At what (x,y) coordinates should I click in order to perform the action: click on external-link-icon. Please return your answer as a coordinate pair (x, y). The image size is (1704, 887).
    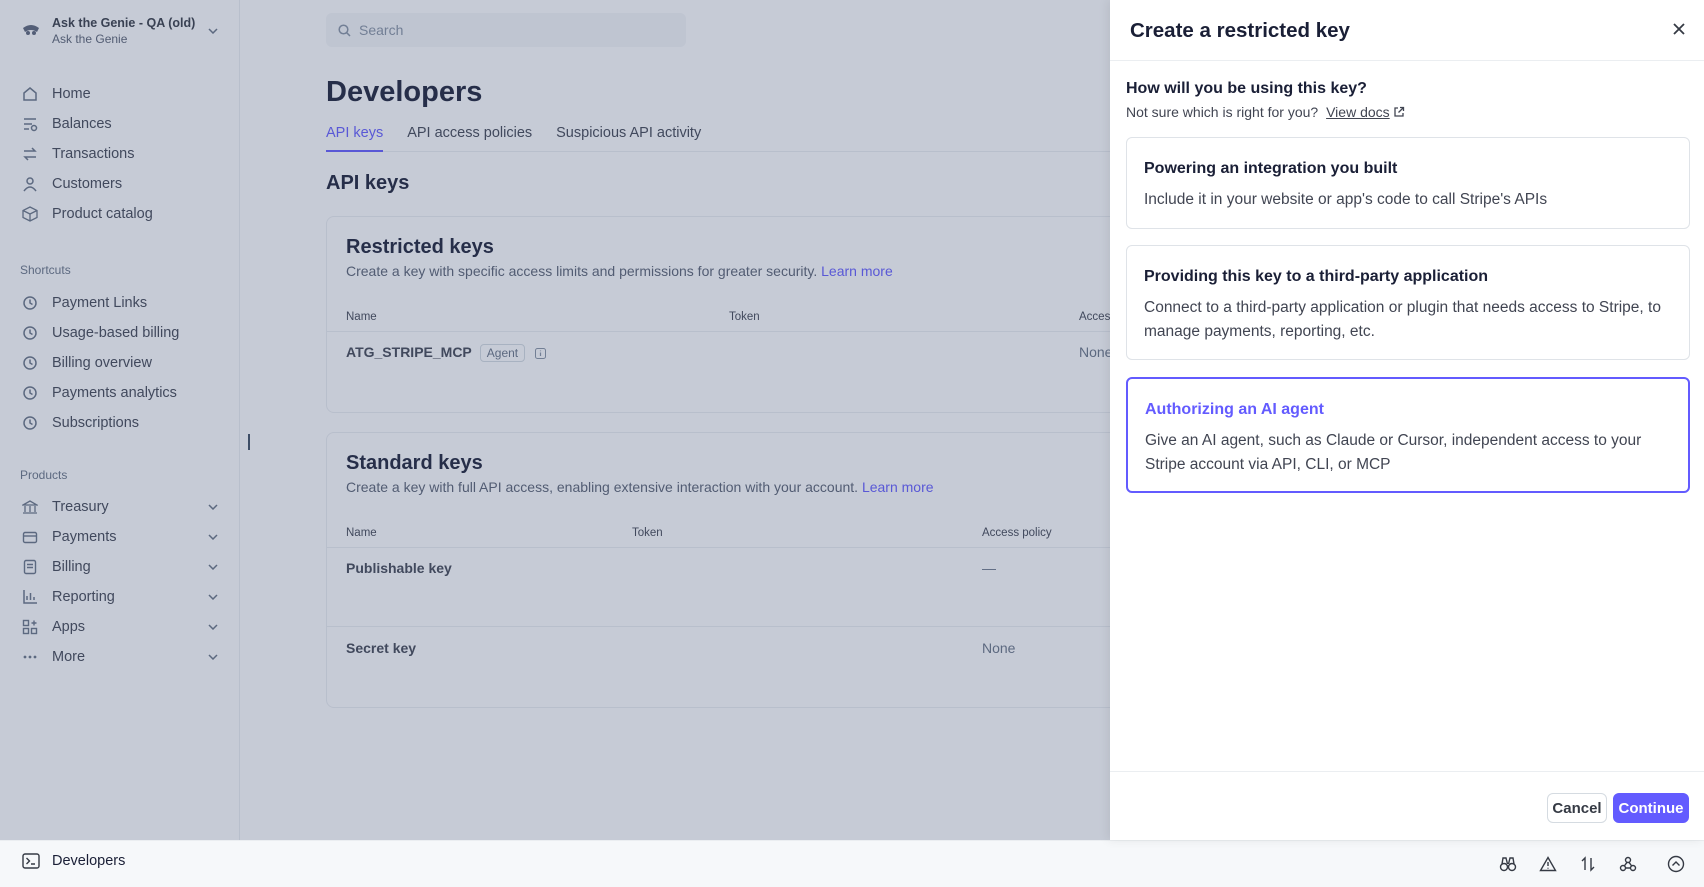
    Looking at the image, I should click on (1399, 112).